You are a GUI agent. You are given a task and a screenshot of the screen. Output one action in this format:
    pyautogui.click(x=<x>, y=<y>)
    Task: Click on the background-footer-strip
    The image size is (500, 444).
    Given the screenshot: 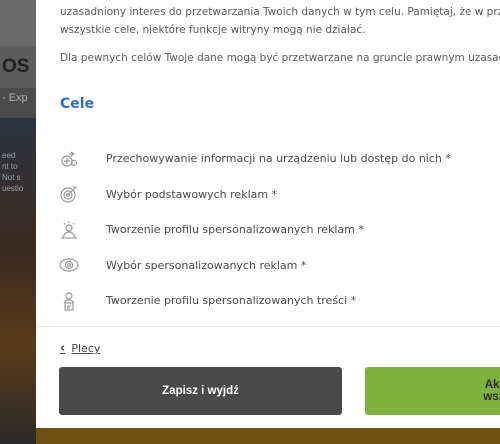 What is the action you would take?
    pyautogui.click(x=268, y=436)
    